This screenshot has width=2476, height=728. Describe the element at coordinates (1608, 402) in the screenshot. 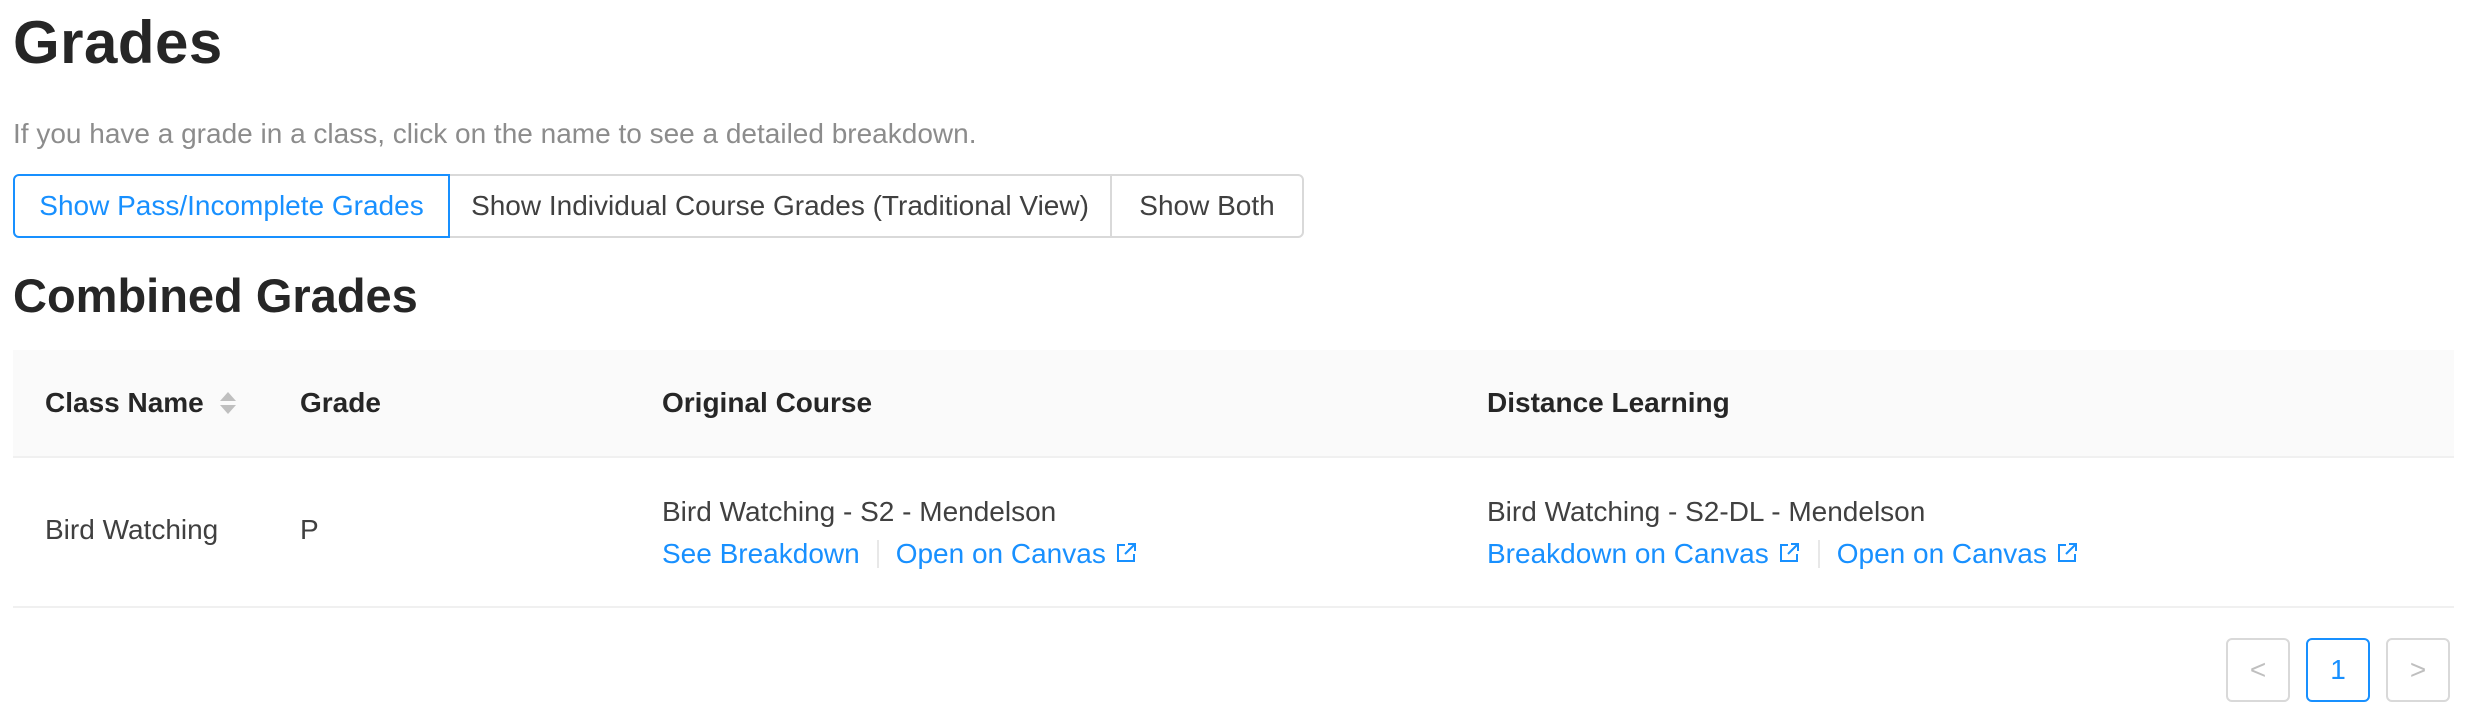

I see `column-header-distance-learning: Distance Learning` at that location.